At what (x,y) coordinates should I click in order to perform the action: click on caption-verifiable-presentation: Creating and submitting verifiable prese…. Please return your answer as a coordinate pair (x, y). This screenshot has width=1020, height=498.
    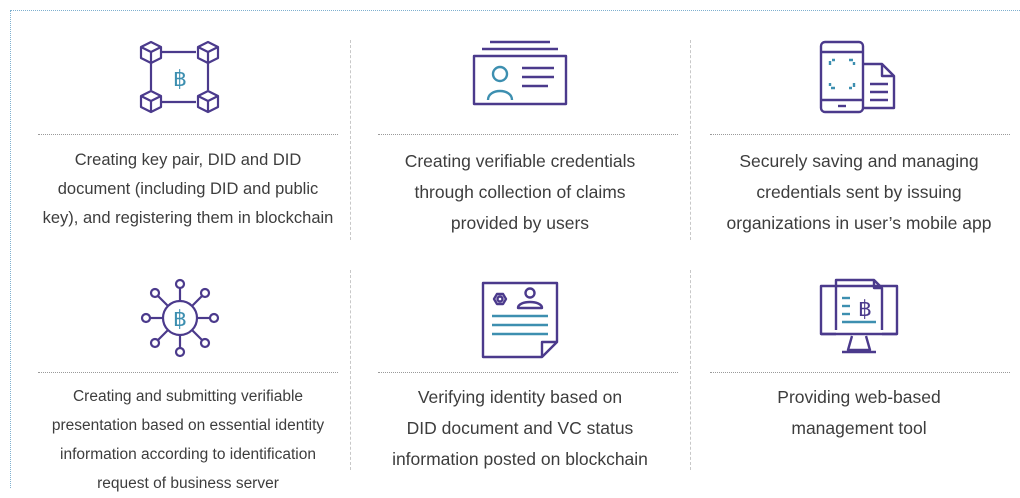
    Looking at the image, I should click on (188, 440).